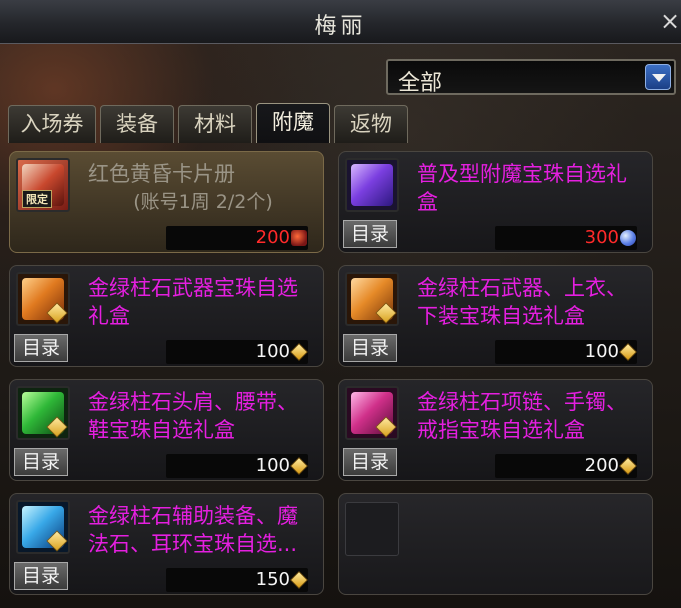  What do you see at coordinates (299, 238) in the screenshot?
I see `card-currency-icon` at bounding box center [299, 238].